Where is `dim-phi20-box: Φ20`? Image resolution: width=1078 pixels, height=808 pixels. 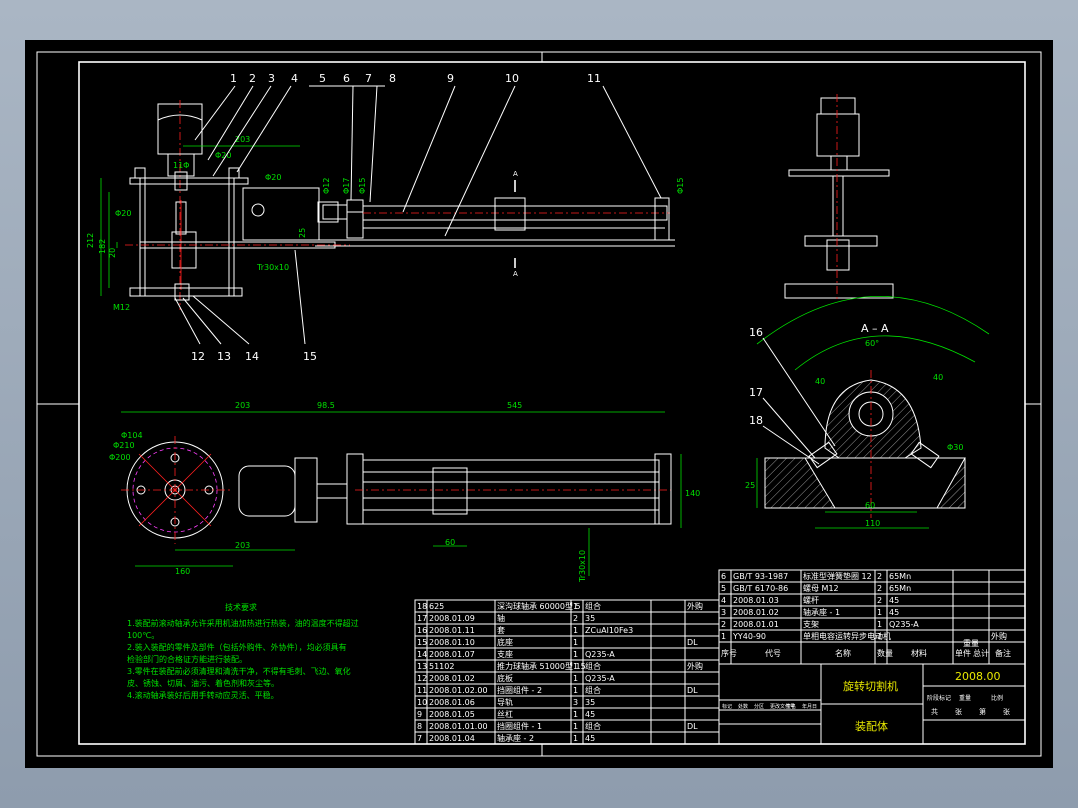 dim-phi20-box: Φ20 is located at coordinates (273, 177).